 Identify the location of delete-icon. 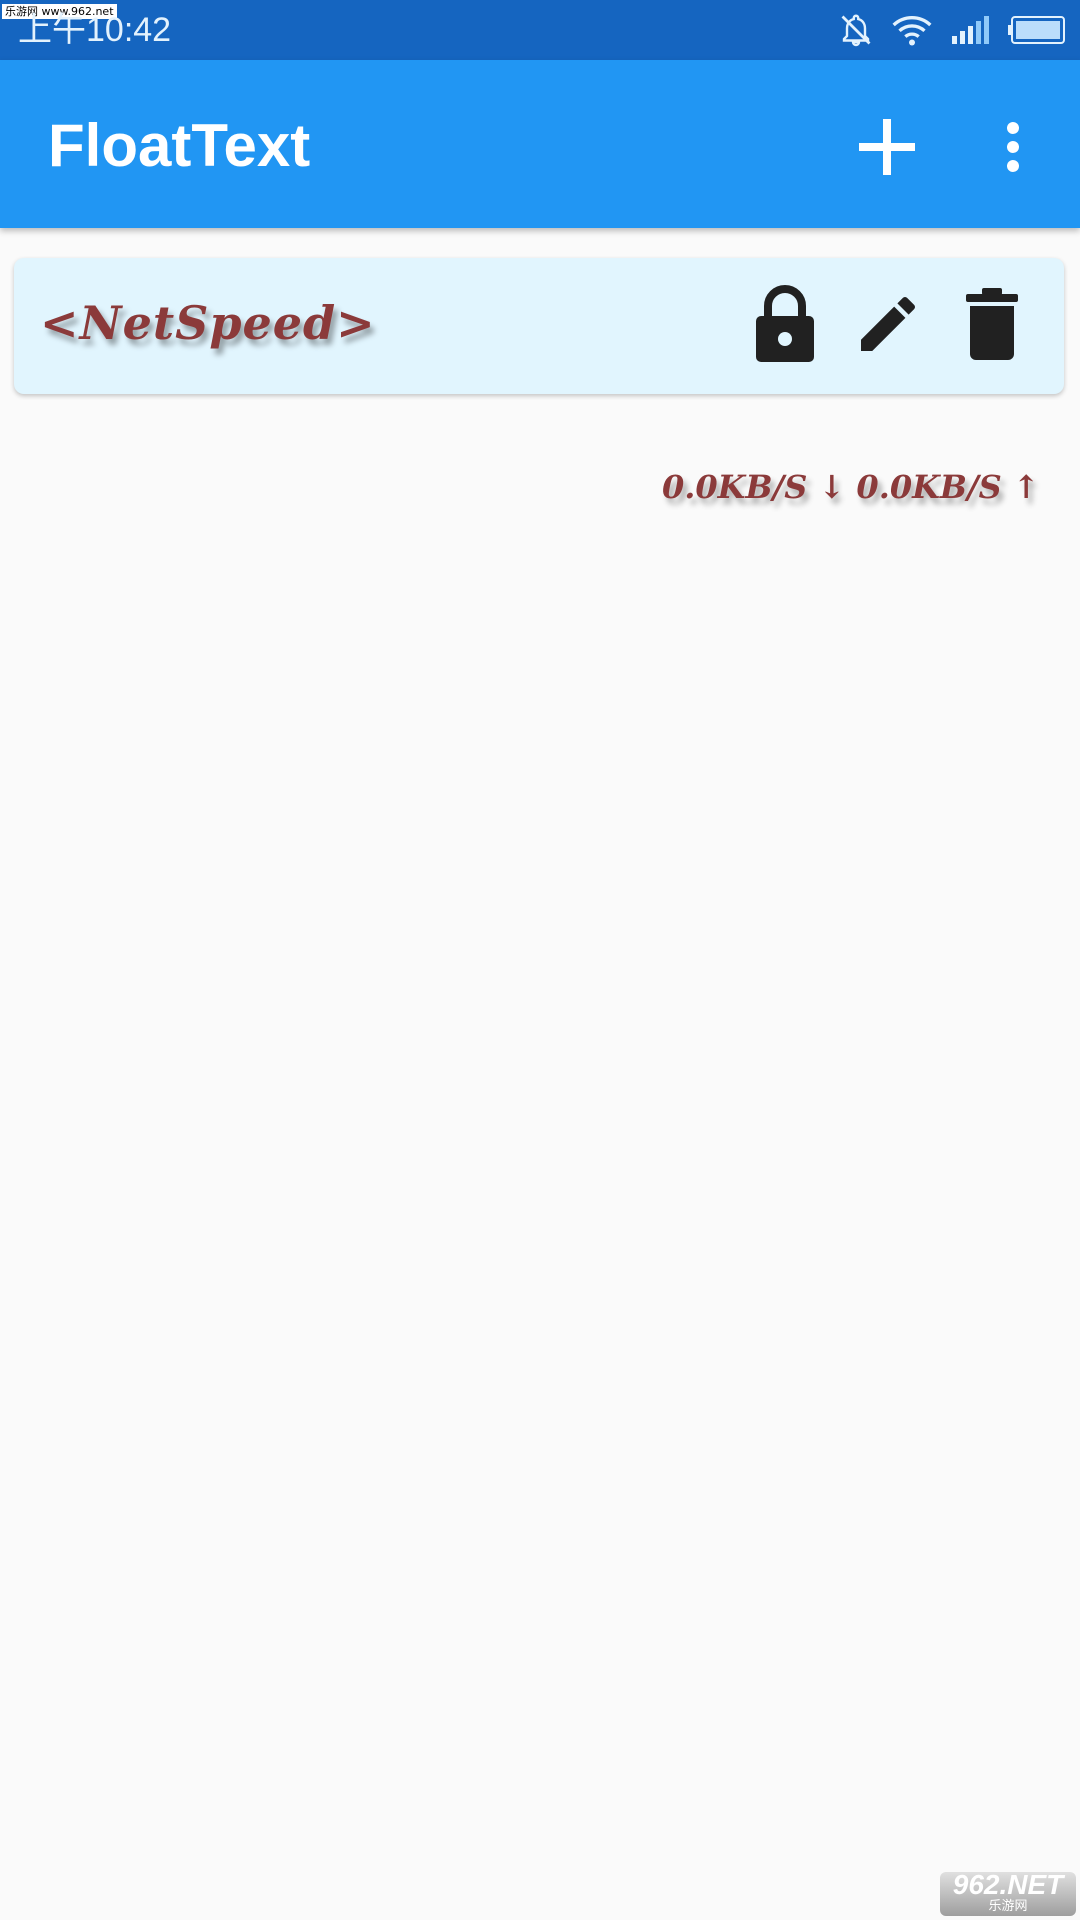
(992, 326).